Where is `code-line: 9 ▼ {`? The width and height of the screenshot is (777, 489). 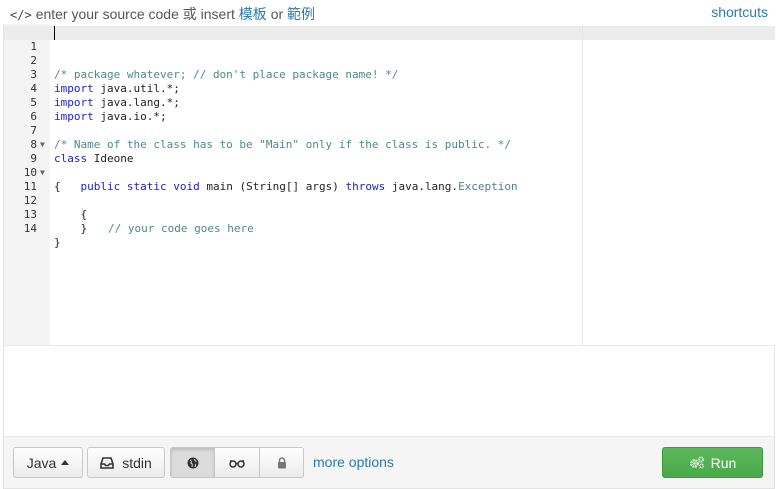
code-line: 9 ▼ { is located at coordinates (389, 165).